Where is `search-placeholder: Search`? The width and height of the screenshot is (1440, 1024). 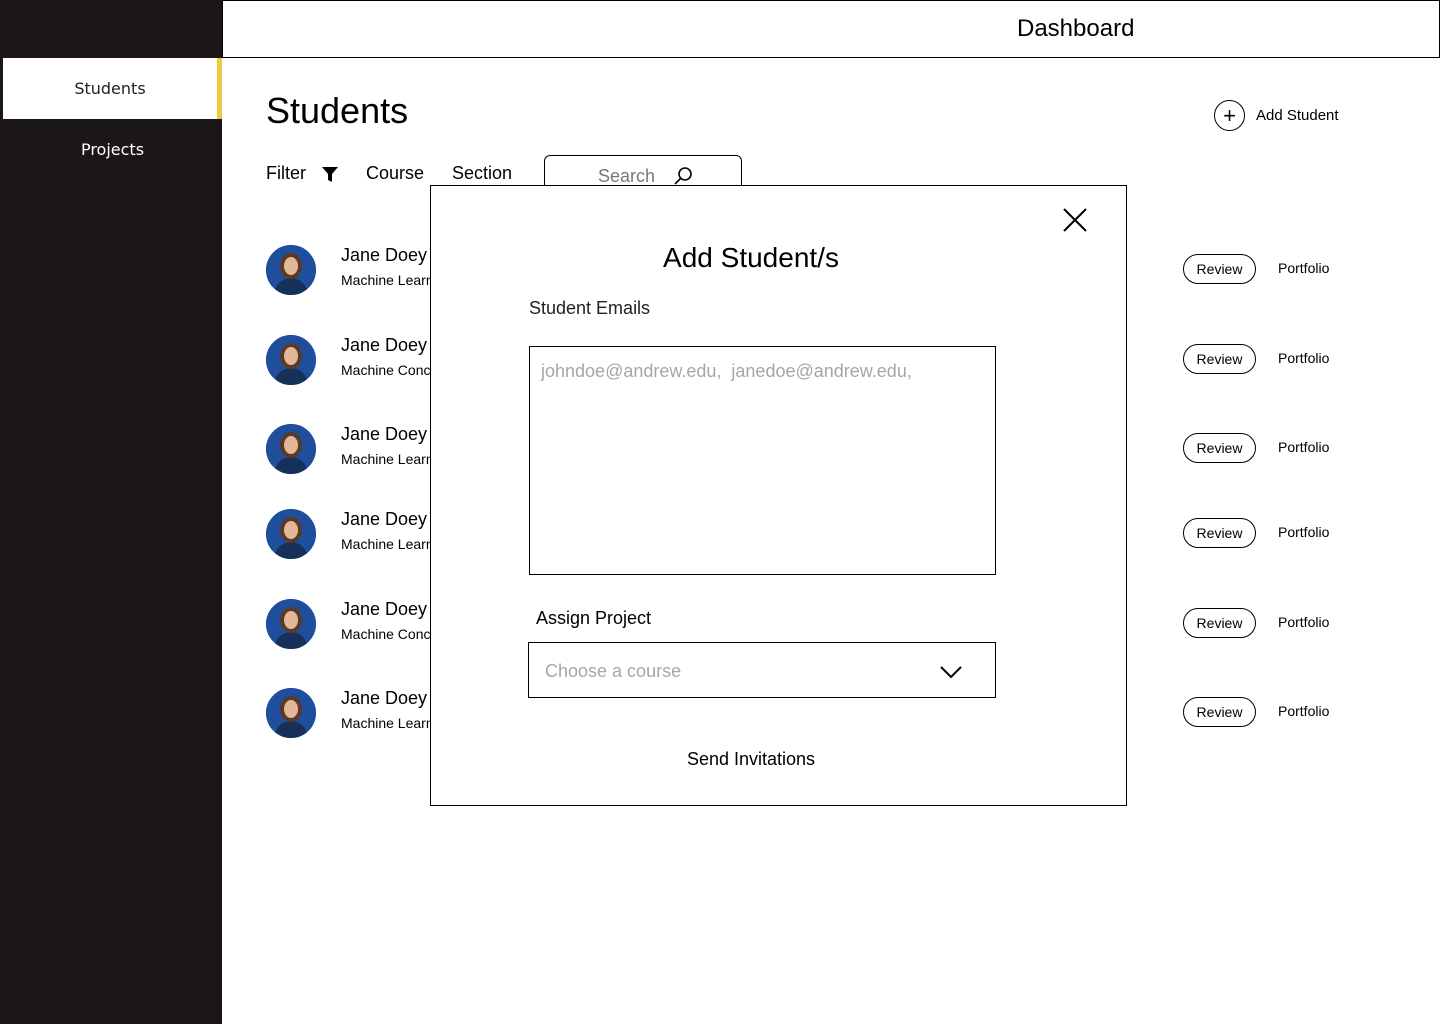 search-placeholder: Search is located at coordinates (627, 176).